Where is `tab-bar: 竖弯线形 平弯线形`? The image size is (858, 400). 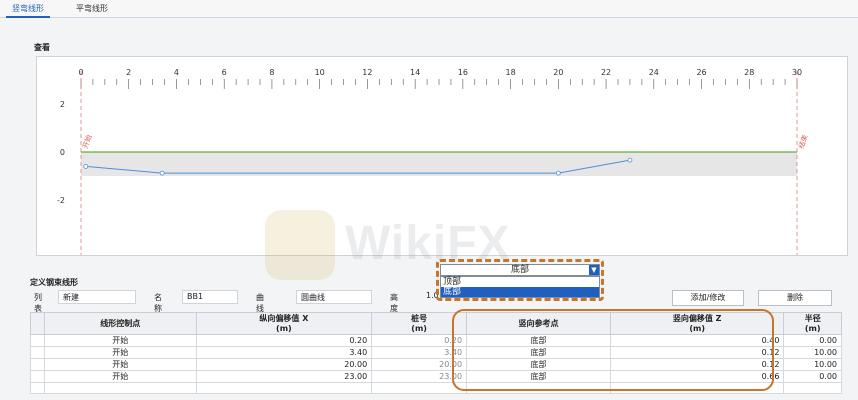
tab-bar: 竖弯线形 平弯线形 is located at coordinates (429, 9).